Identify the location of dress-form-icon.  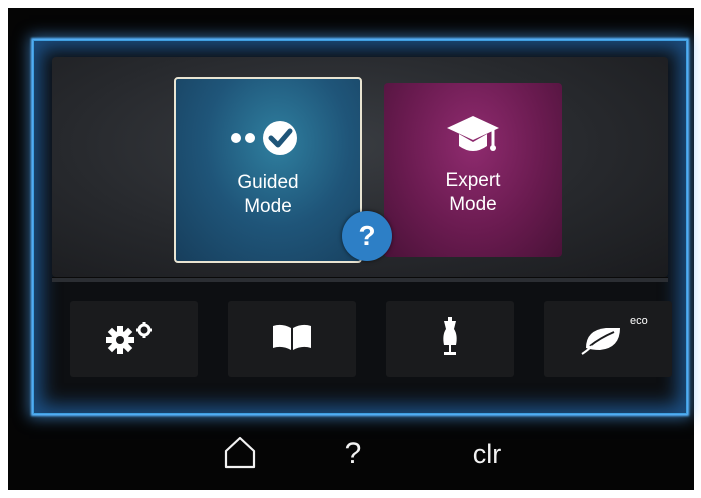
(450, 339).